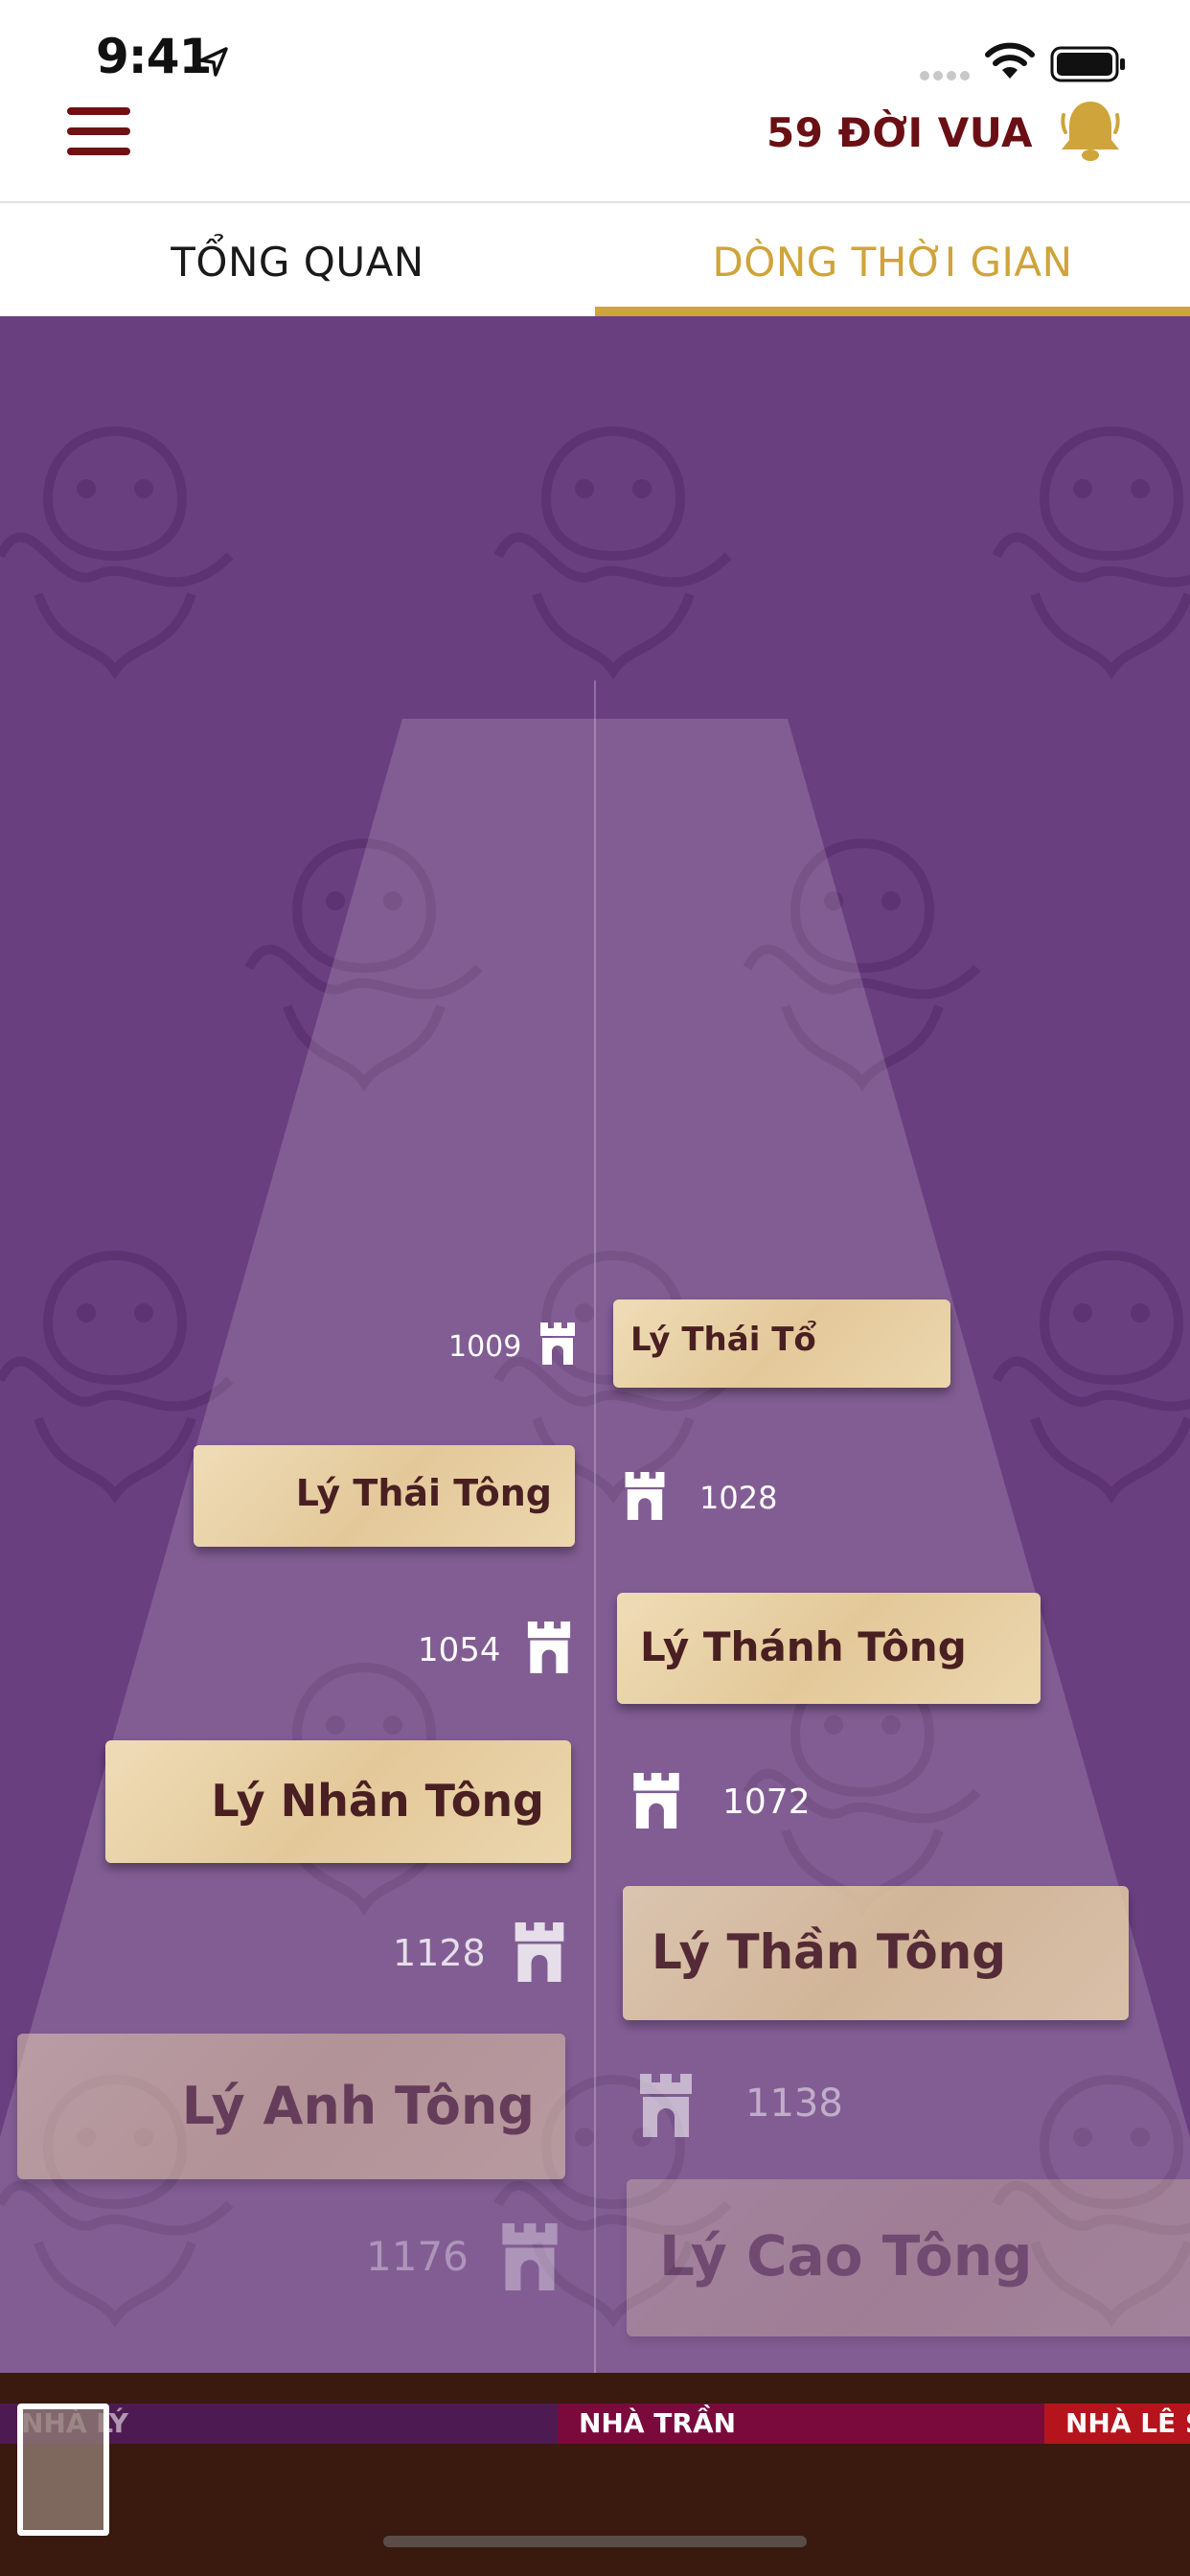 This screenshot has height=2576, width=1190. What do you see at coordinates (801, 2424) in the screenshot?
I see `dynasty-segment-tran: NHÀ TRẦN` at bounding box center [801, 2424].